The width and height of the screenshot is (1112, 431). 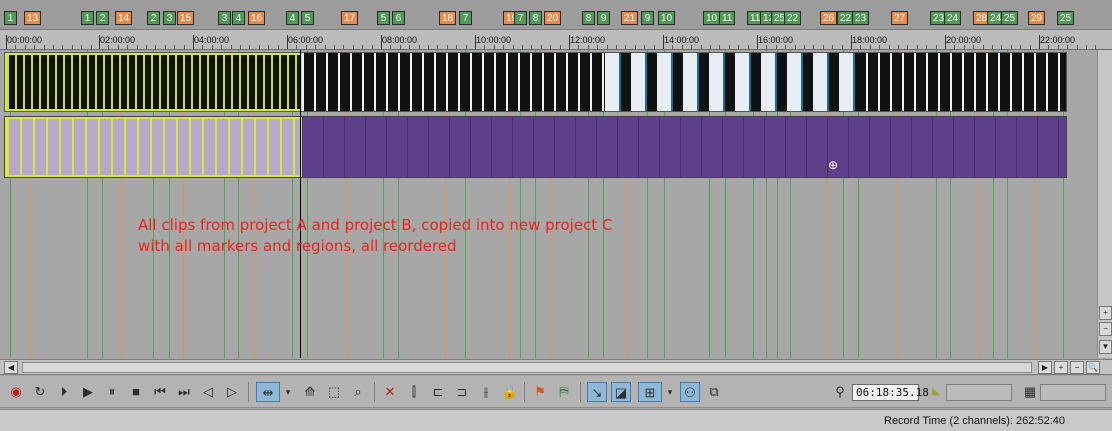 I want to click on envelope-edit-tool-icon: ⟰, so click(x=310, y=392).